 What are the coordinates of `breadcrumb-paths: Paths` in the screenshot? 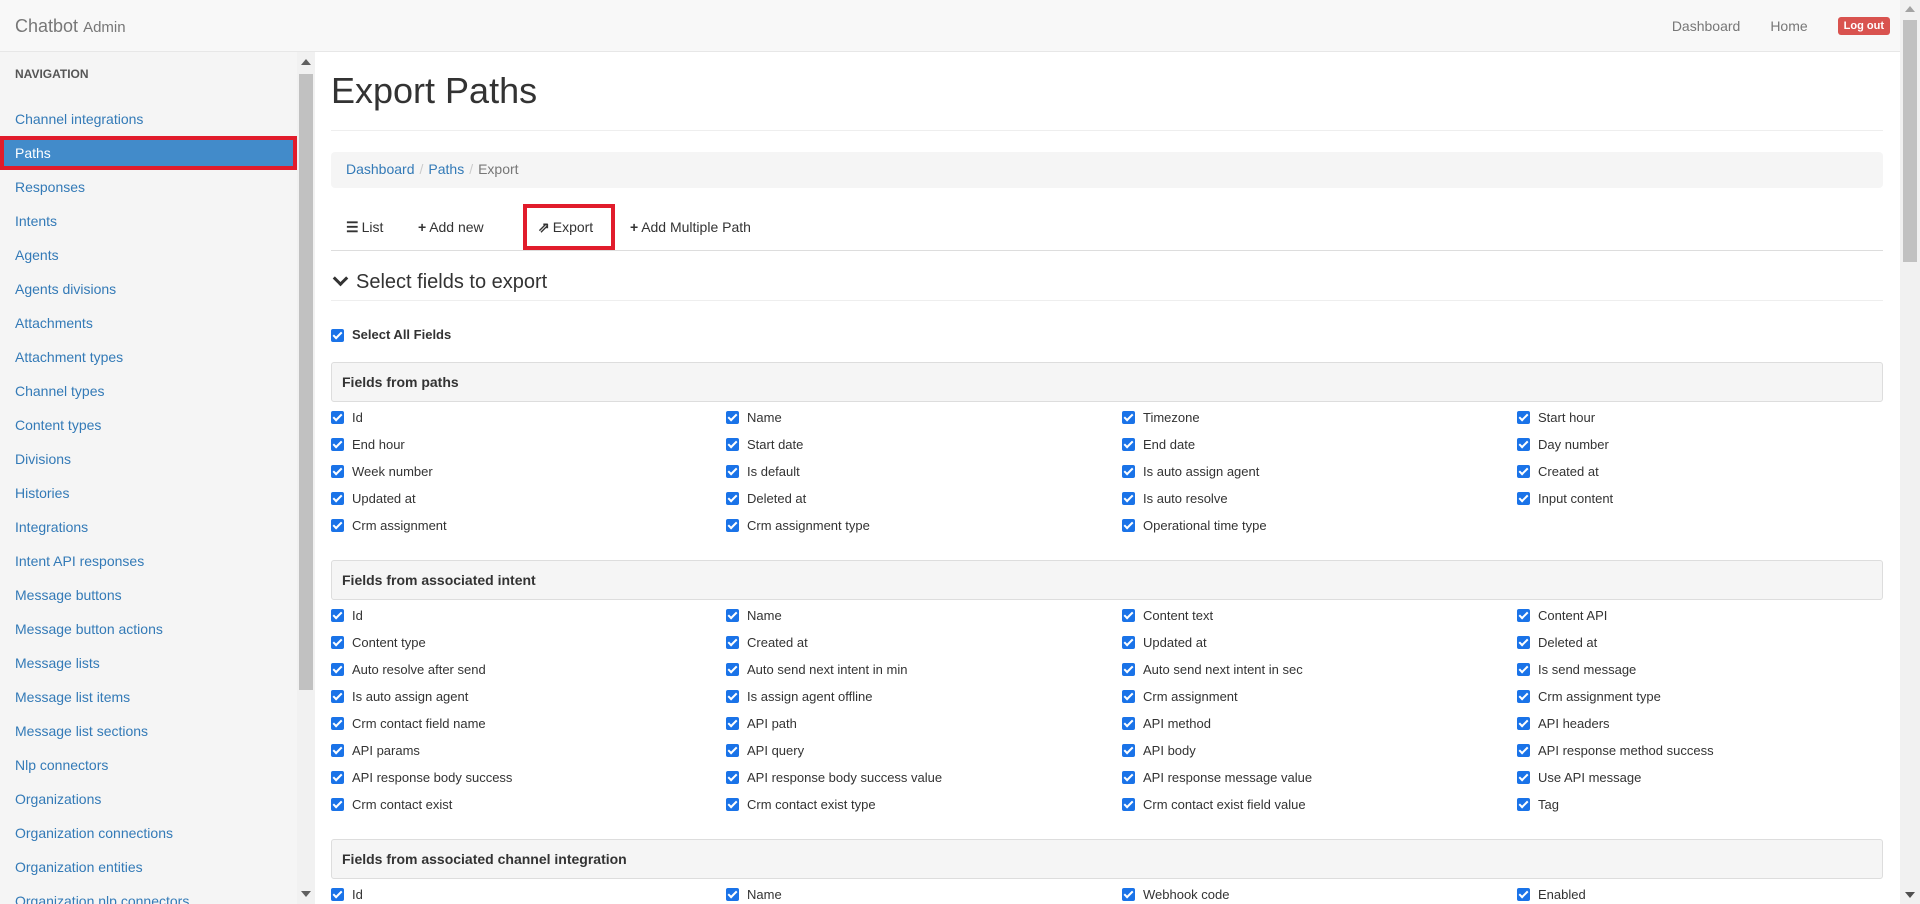 It's located at (446, 169).